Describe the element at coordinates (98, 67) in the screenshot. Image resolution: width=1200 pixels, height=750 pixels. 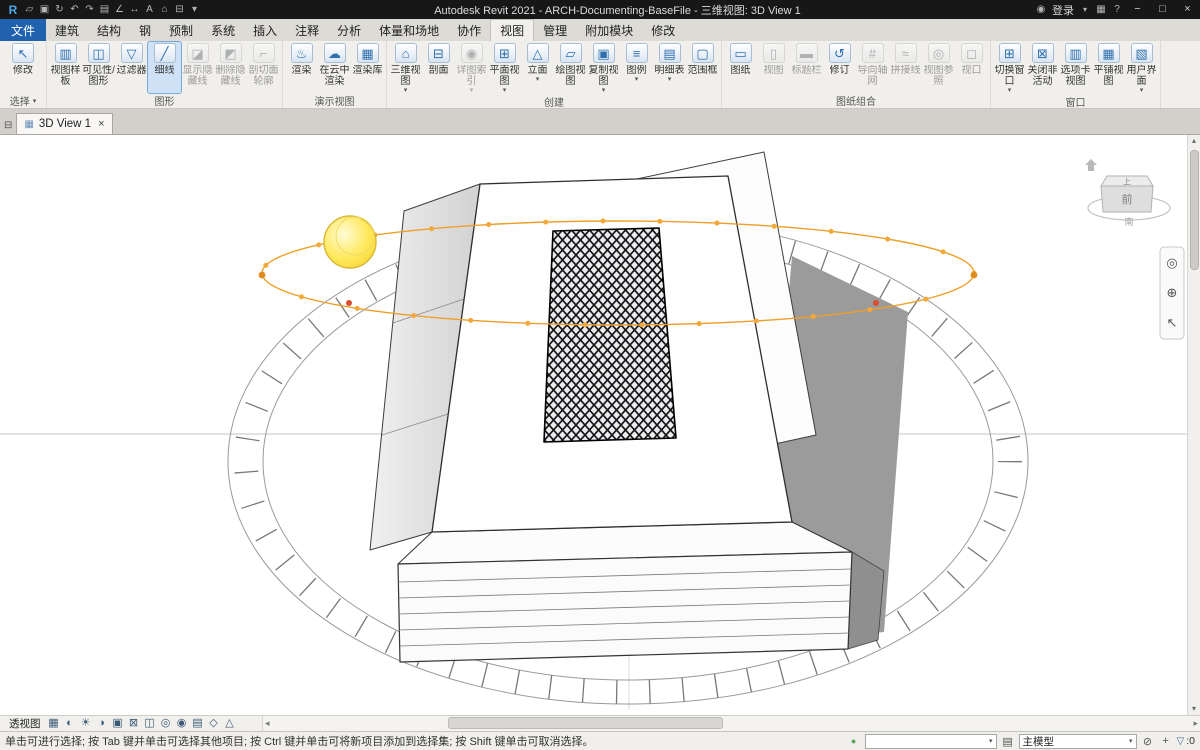
I see `ribbon-button-visibility-graphics: ◫ 可见性/图形 ▾` at that location.